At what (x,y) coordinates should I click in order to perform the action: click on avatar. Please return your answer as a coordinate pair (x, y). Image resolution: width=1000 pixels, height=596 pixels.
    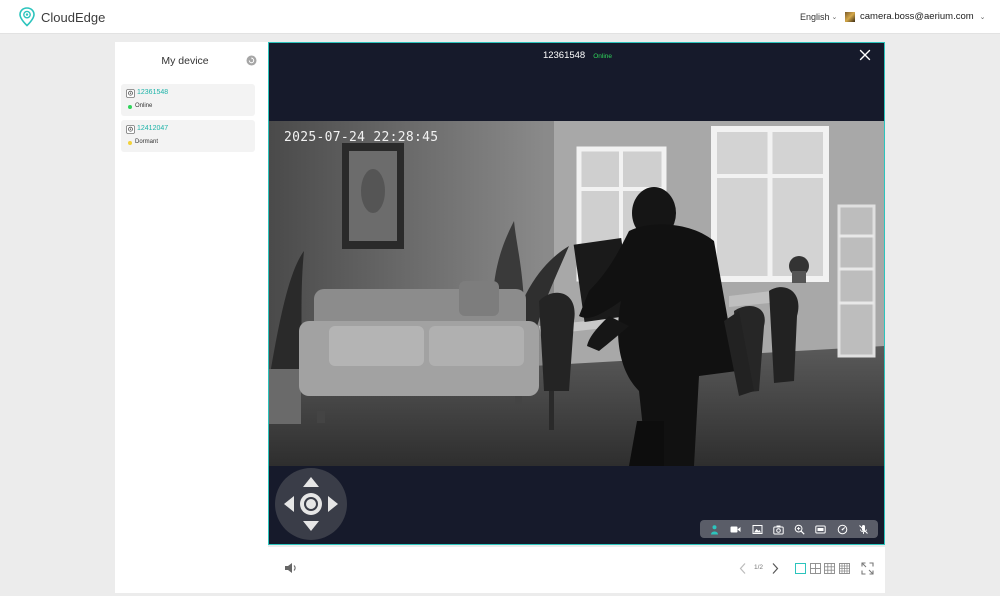
    Looking at the image, I should click on (850, 16).